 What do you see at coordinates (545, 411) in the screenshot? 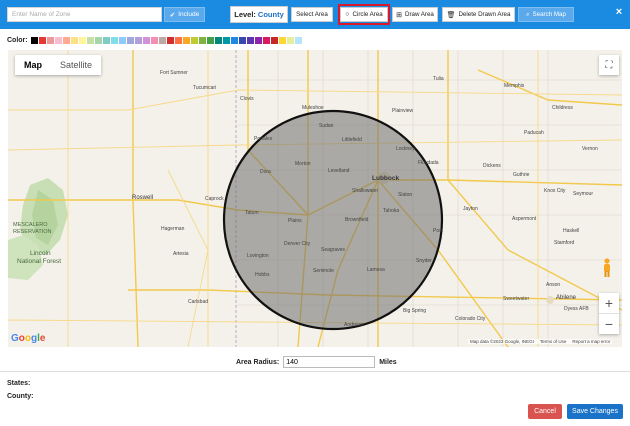
I see `cancel-button: Cancel` at bounding box center [545, 411].